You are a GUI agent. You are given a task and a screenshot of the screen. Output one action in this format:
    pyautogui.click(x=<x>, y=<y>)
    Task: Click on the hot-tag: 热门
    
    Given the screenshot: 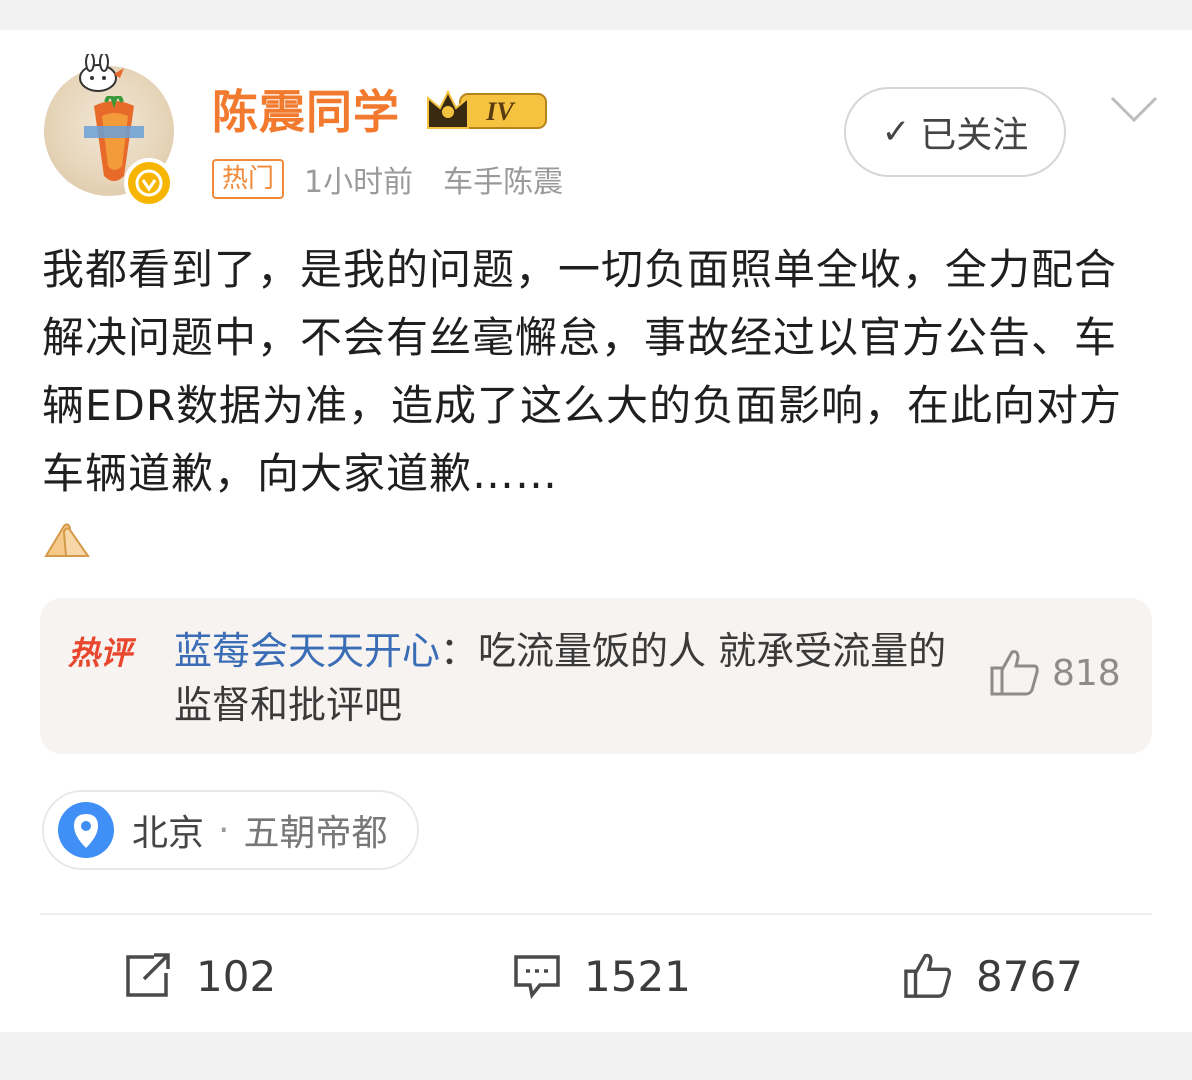 What is the action you would take?
    pyautogui.click(x=248, y=179)
    